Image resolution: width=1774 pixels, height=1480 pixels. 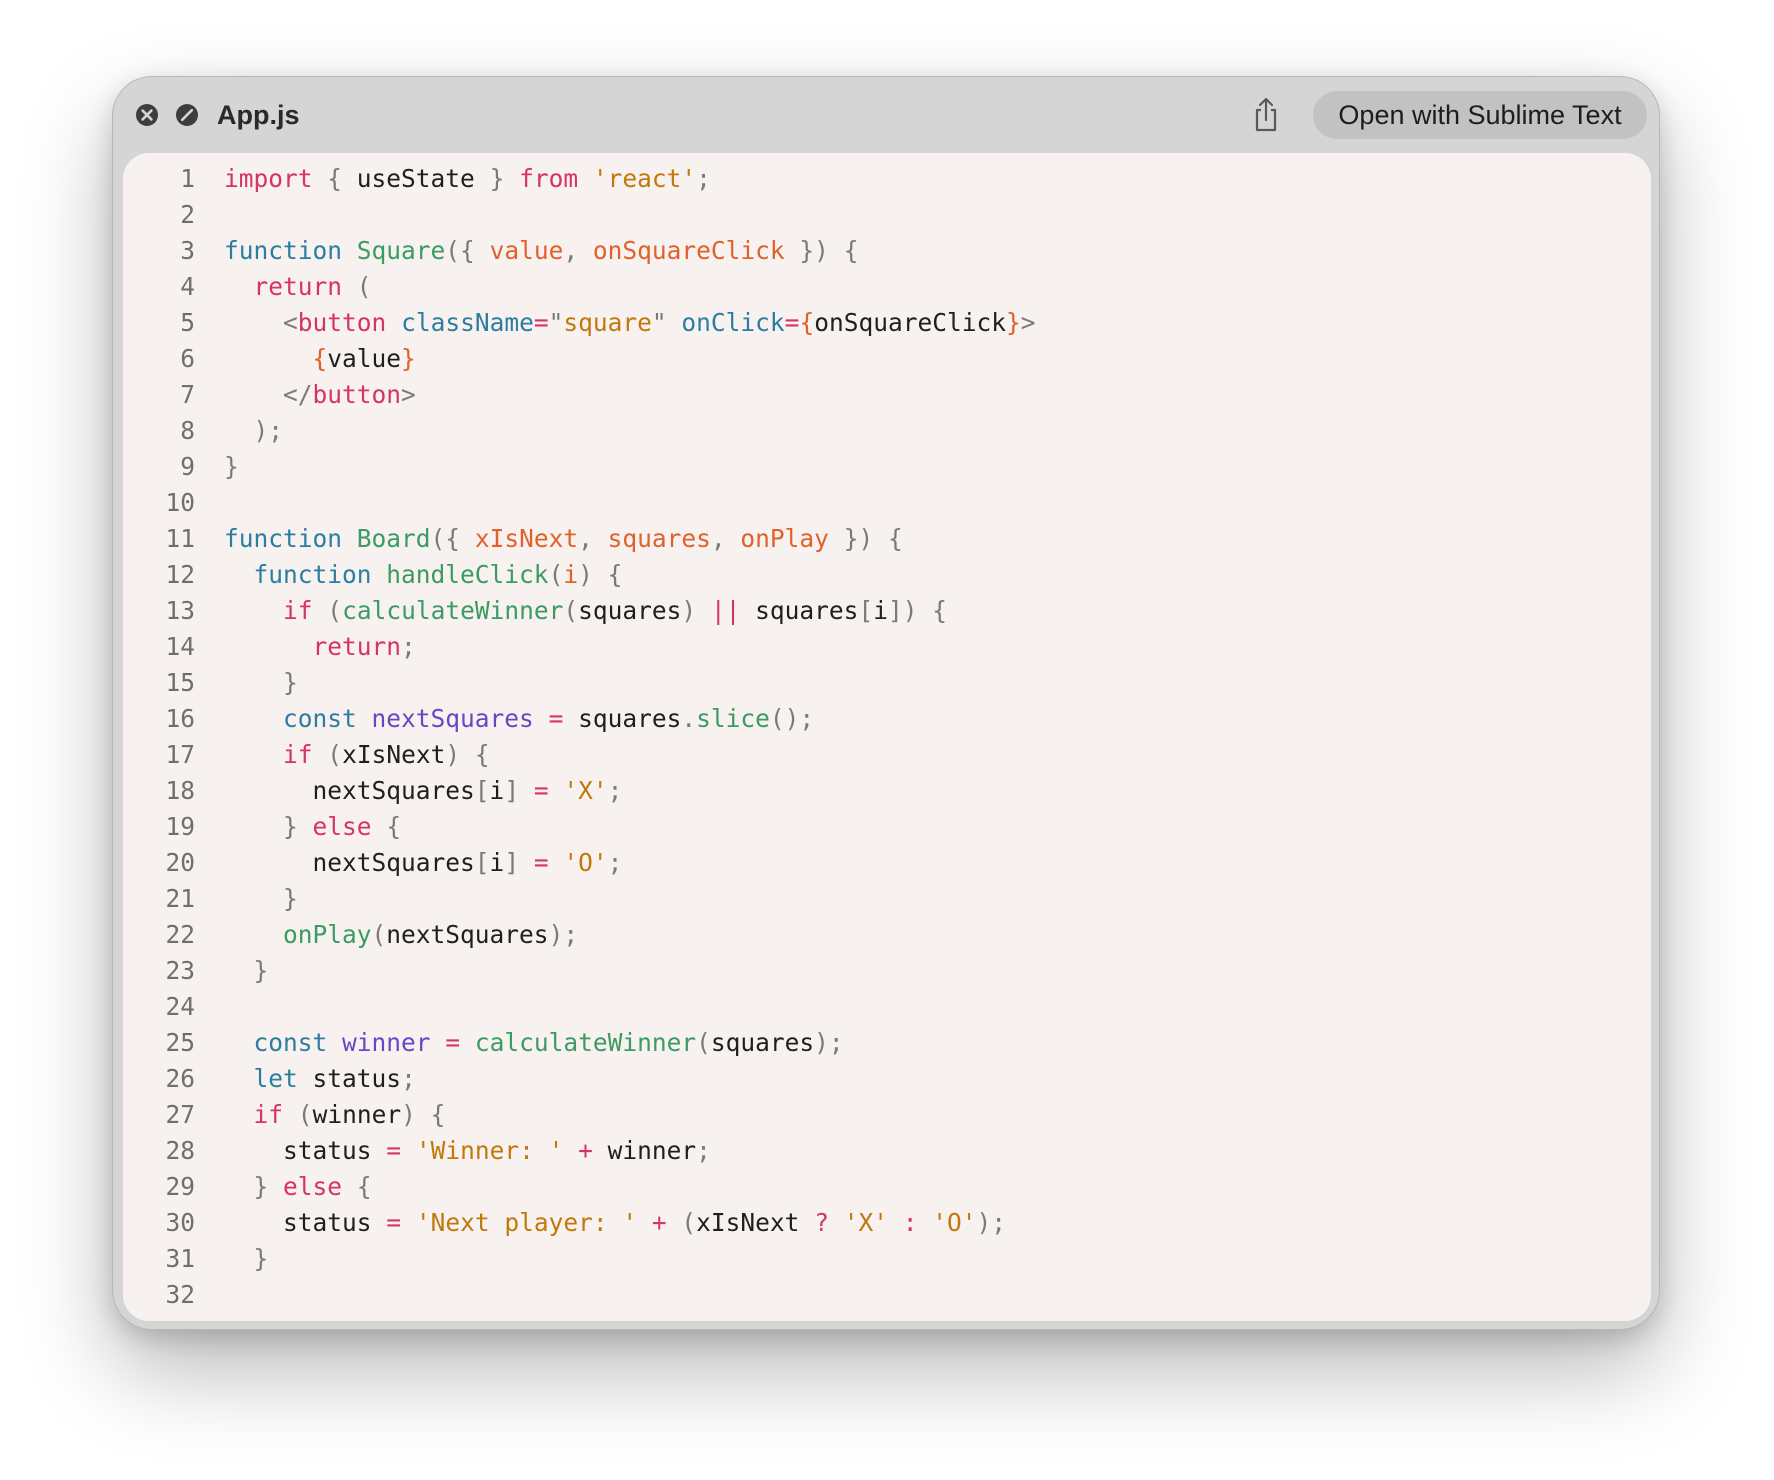 I want to click on line-text: function handleClick(i) {, so click(x=423, y=575).